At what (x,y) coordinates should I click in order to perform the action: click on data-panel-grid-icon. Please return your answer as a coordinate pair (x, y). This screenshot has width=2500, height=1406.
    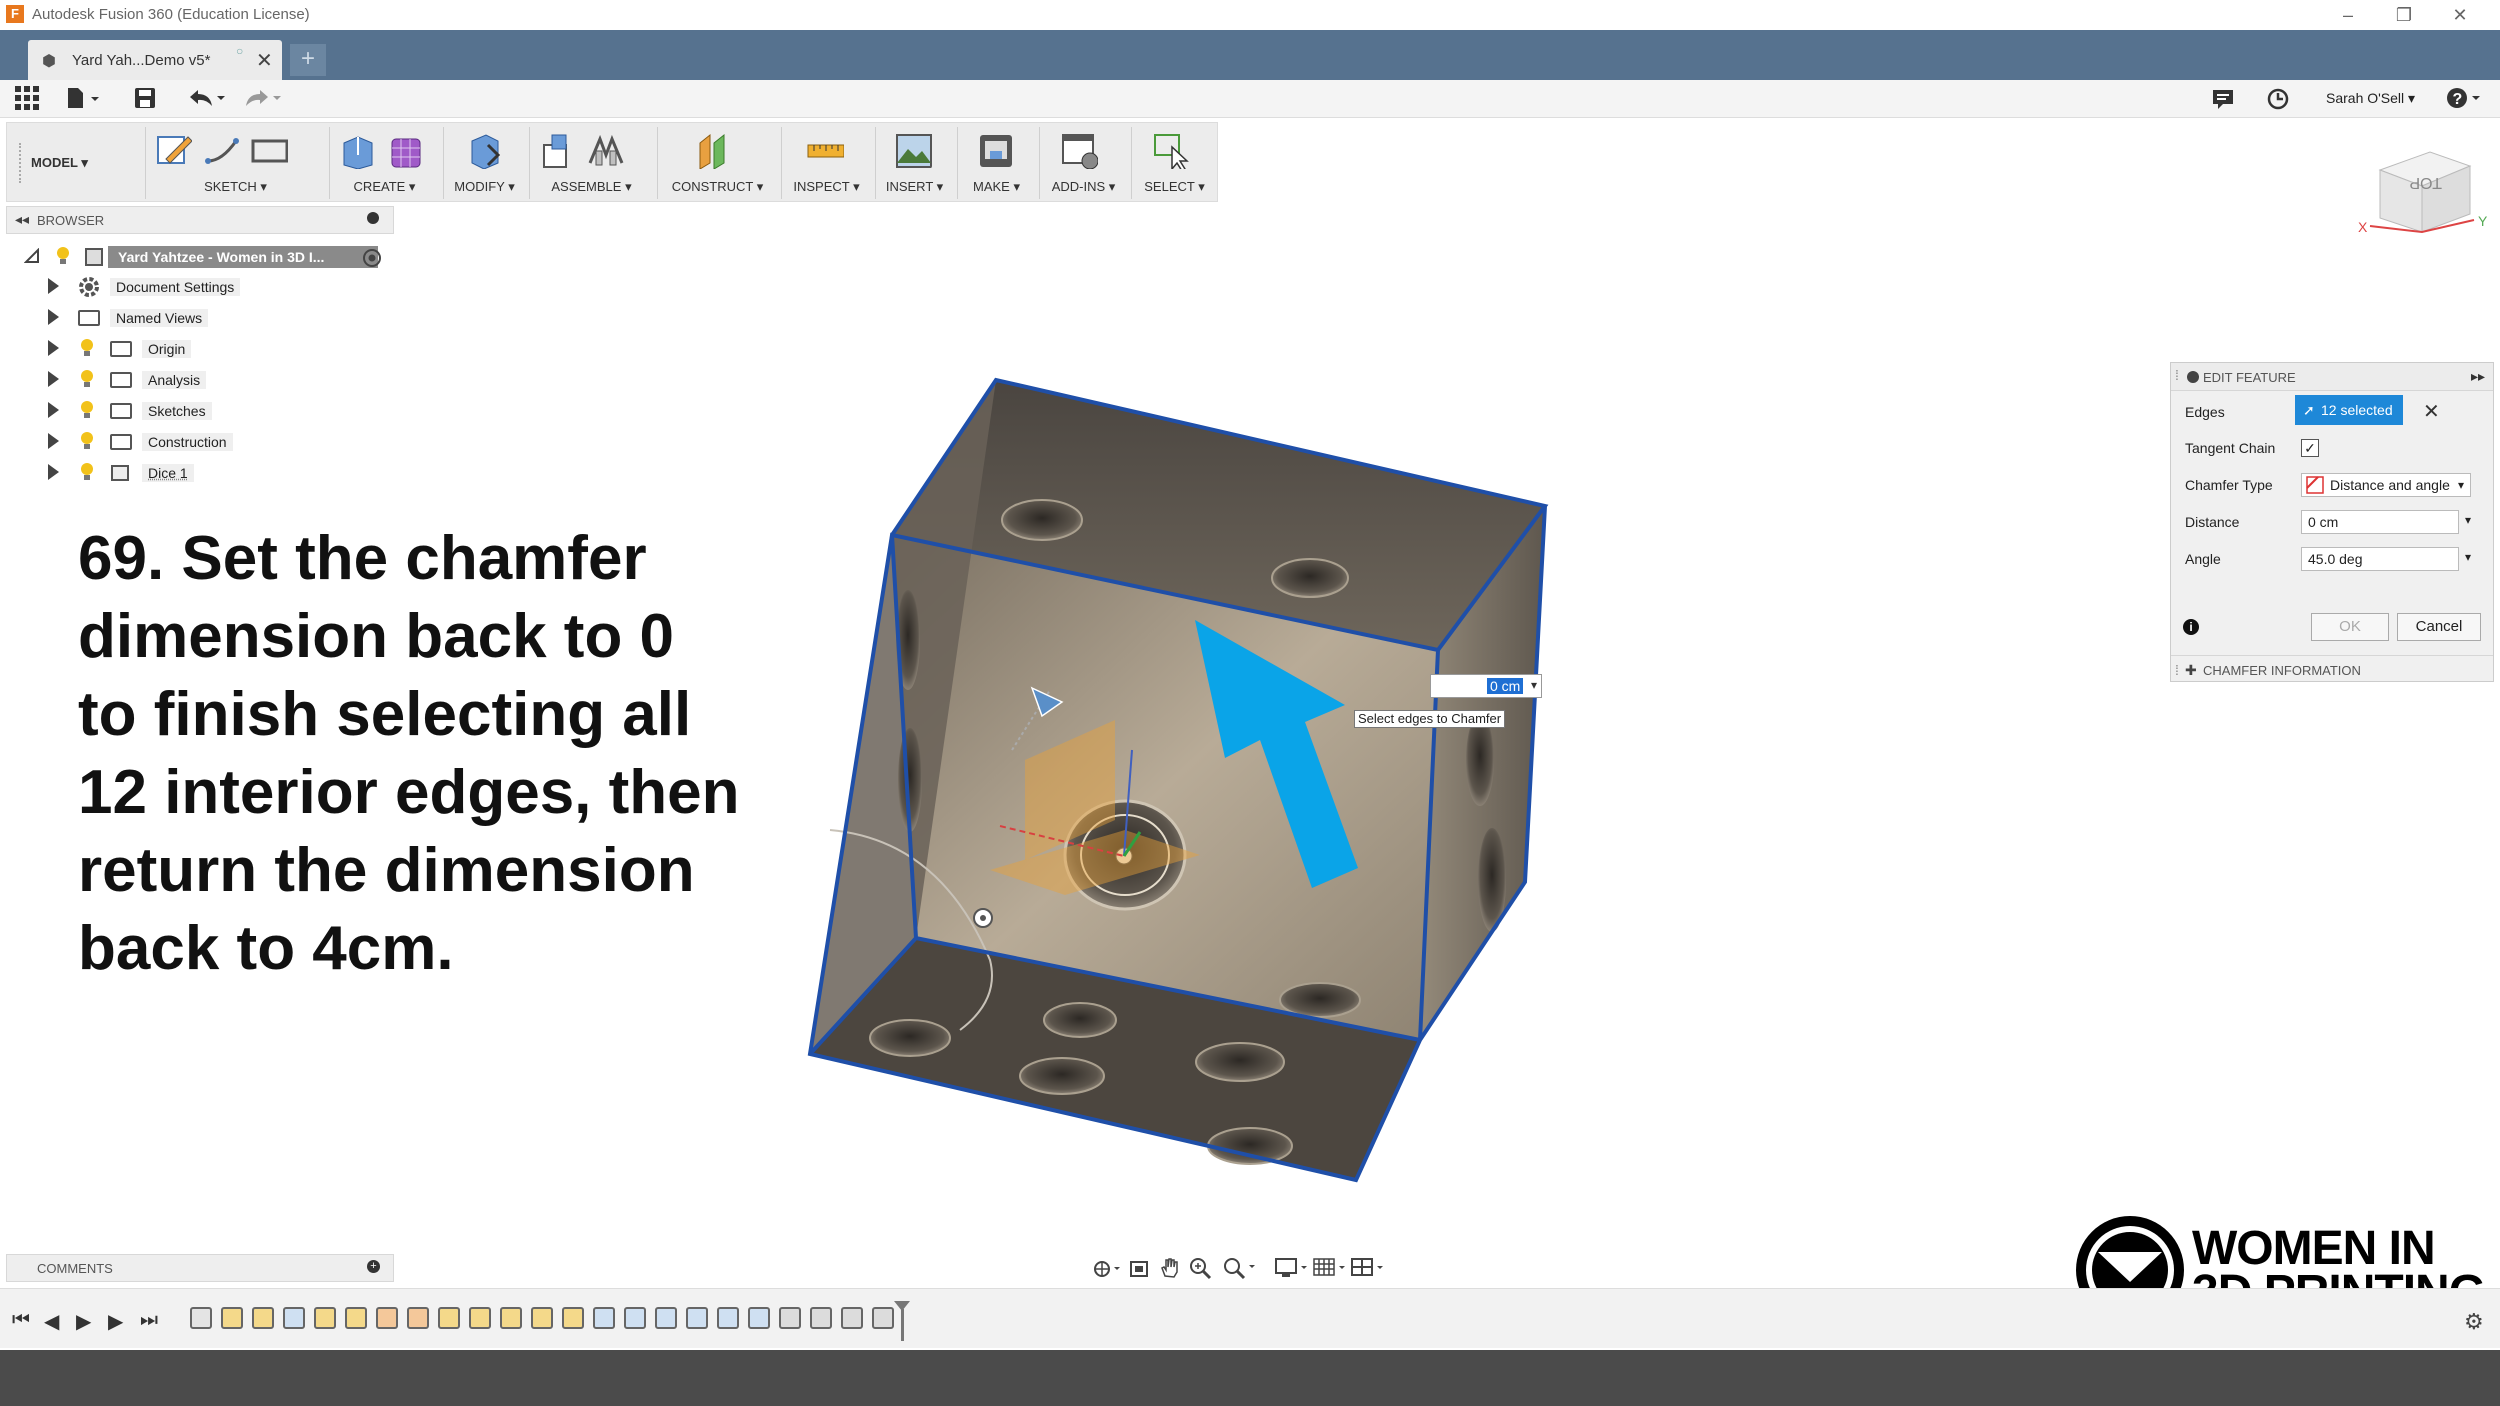
    Looking at the image, I should click on (27, 101).